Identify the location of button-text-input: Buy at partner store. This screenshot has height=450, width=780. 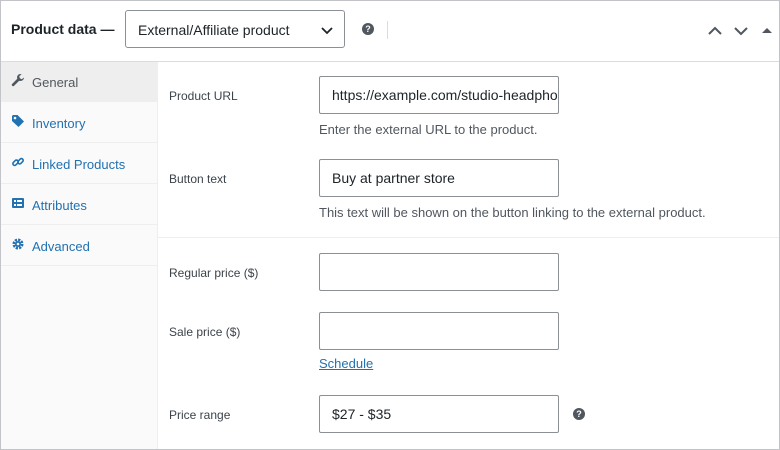
(439, 178).